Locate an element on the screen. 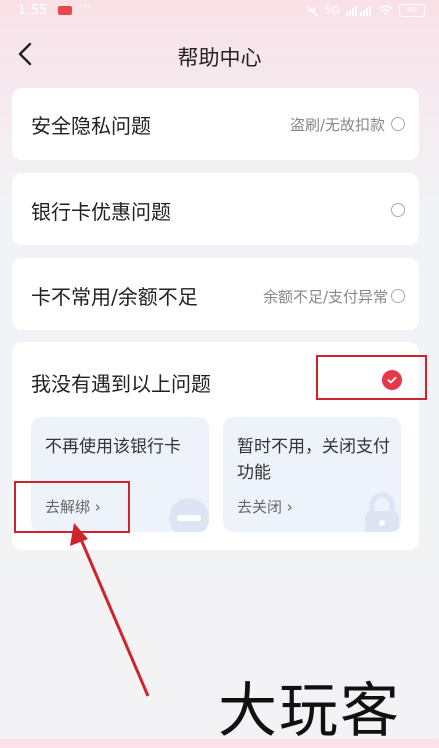 This screenshot has height=748, width=439. annotation-arrow is located at coordinates (110, 610).